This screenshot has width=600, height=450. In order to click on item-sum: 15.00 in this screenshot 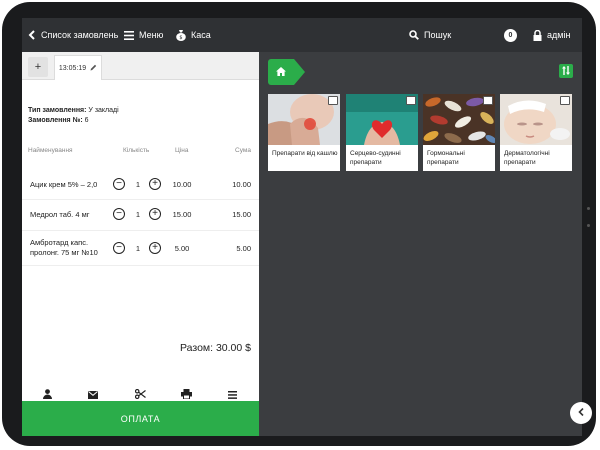, I will do `click(241, 214)`.